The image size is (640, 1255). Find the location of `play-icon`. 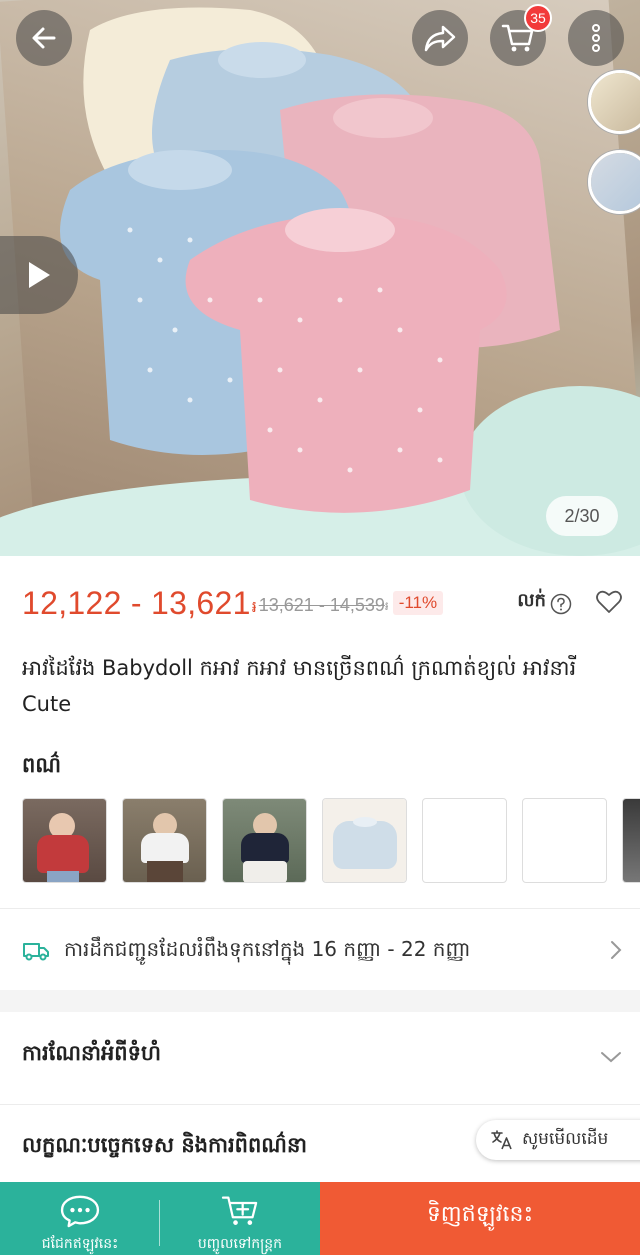

play-icon is located at coordinates (39, 275).